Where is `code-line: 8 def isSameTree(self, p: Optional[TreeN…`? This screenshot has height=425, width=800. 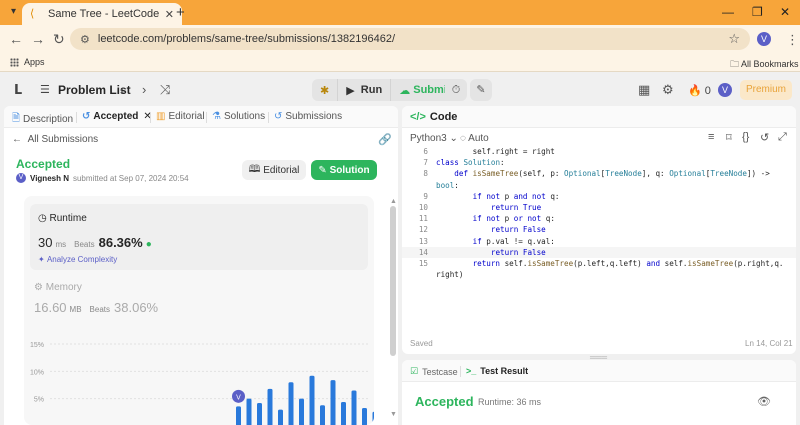
code-line: 8 def isSameTree(self, p: Optional[TreeN… is located at coordinates (599, 173).